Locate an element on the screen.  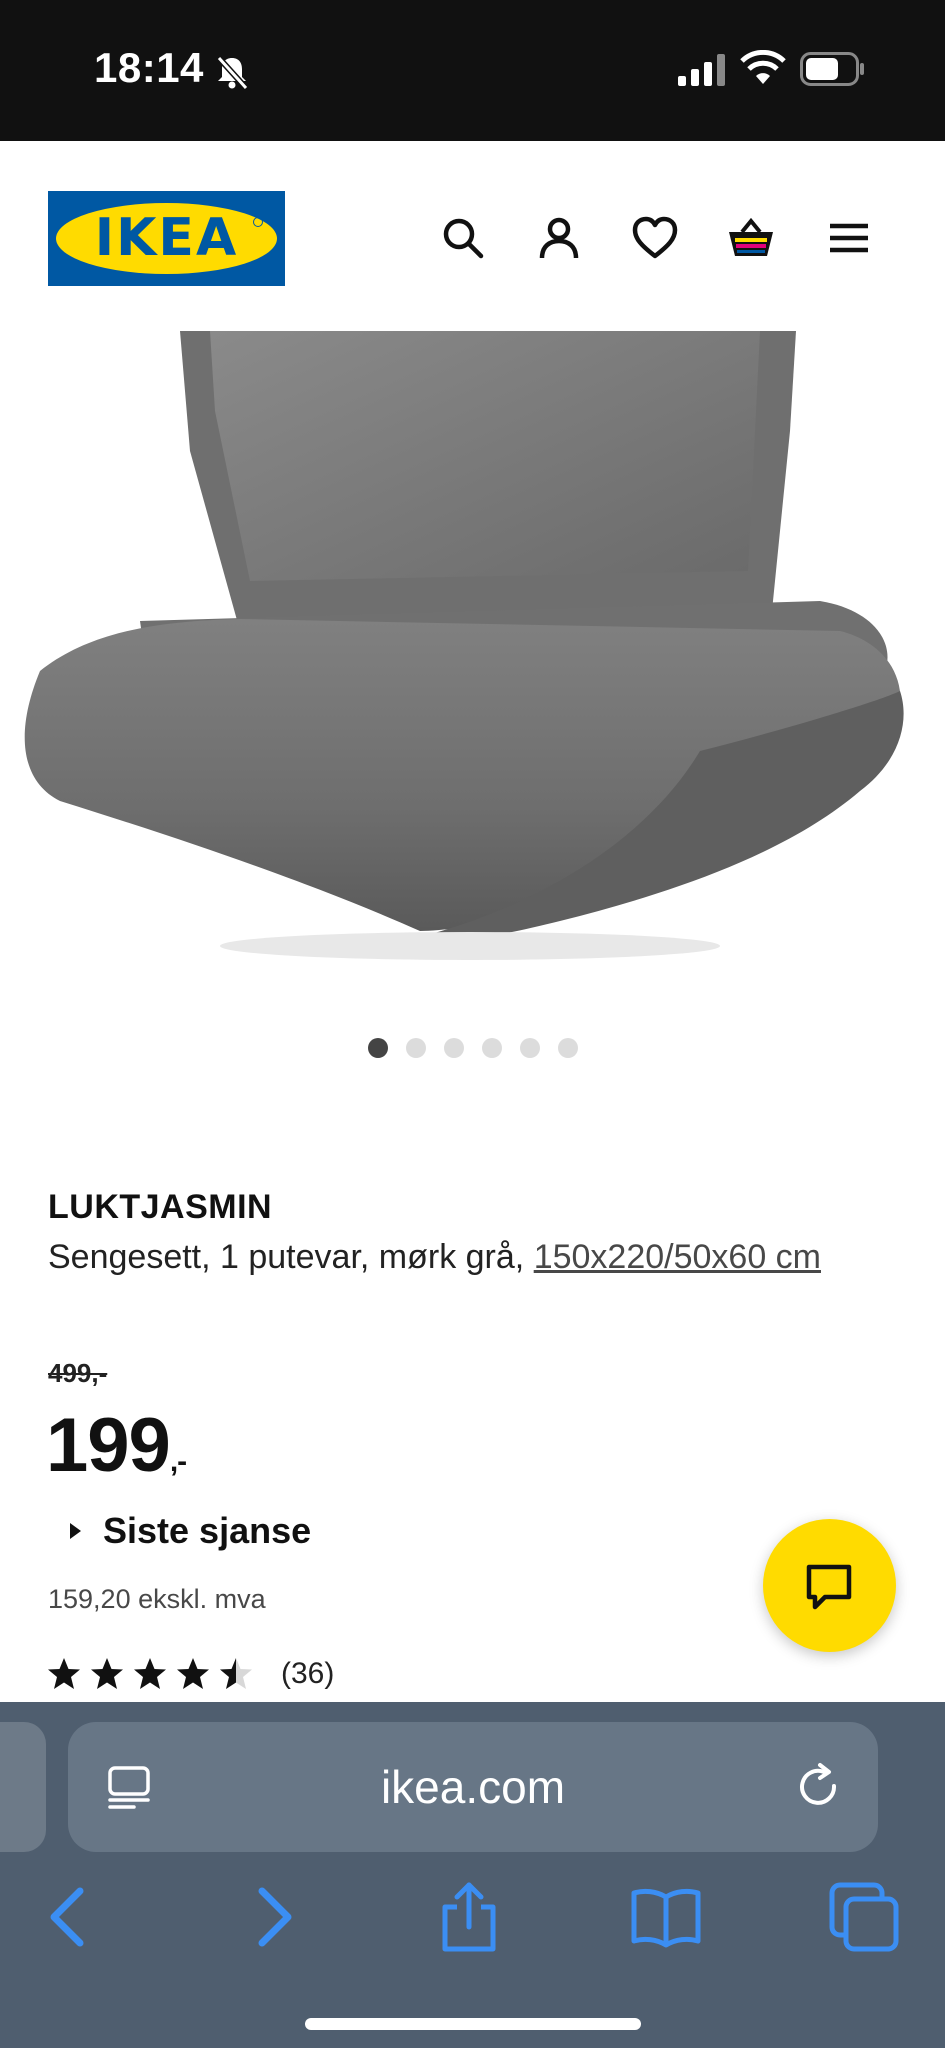
status-bar: 18:14 is located at coordinates (472, 70).